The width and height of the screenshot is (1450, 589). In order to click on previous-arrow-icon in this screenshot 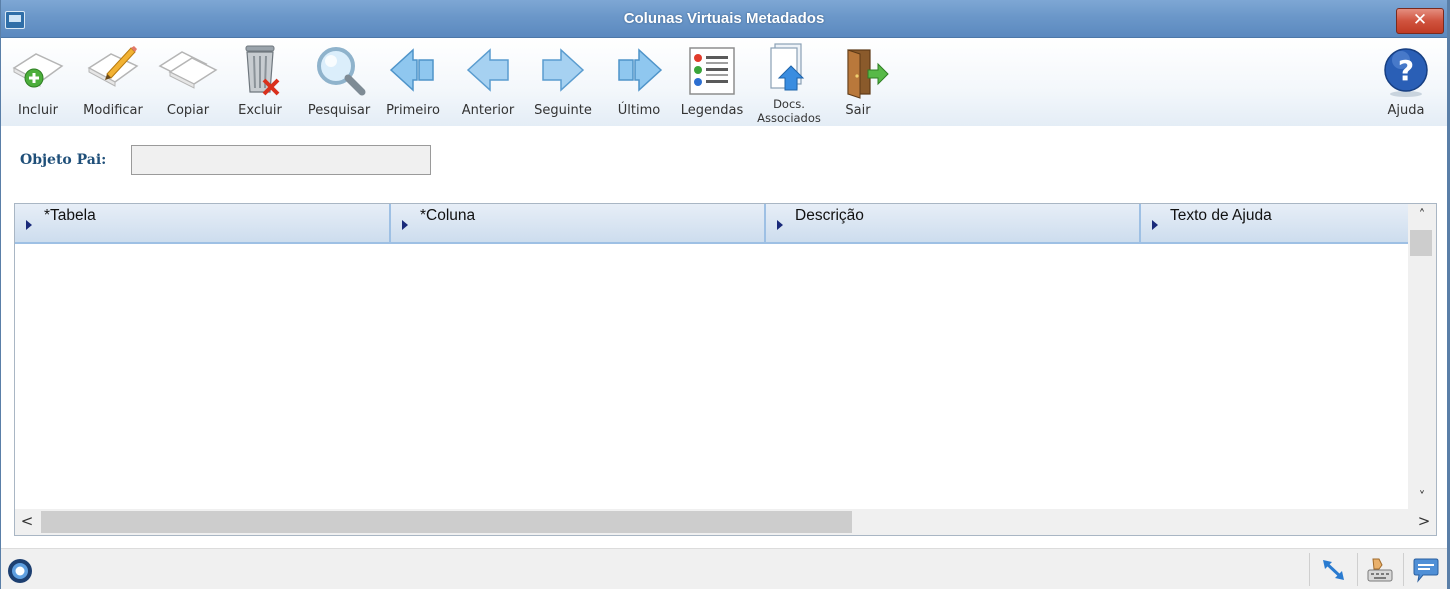, I will do `click(487, 70)`.